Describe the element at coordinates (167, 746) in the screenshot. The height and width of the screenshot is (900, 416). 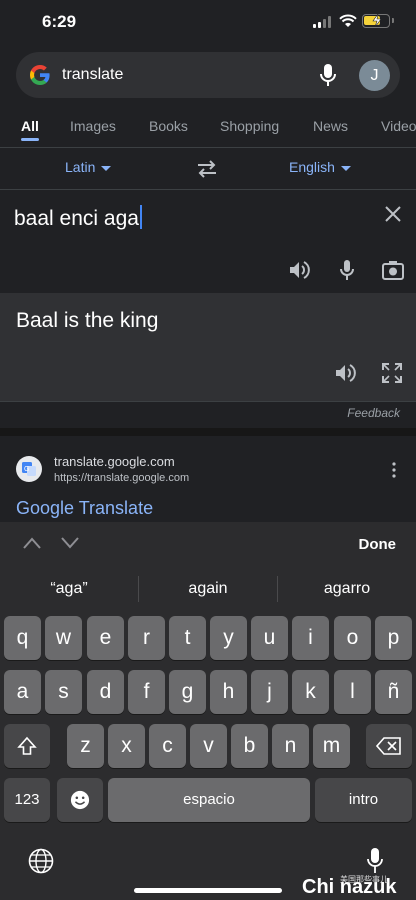
I see `key: c` at that location.